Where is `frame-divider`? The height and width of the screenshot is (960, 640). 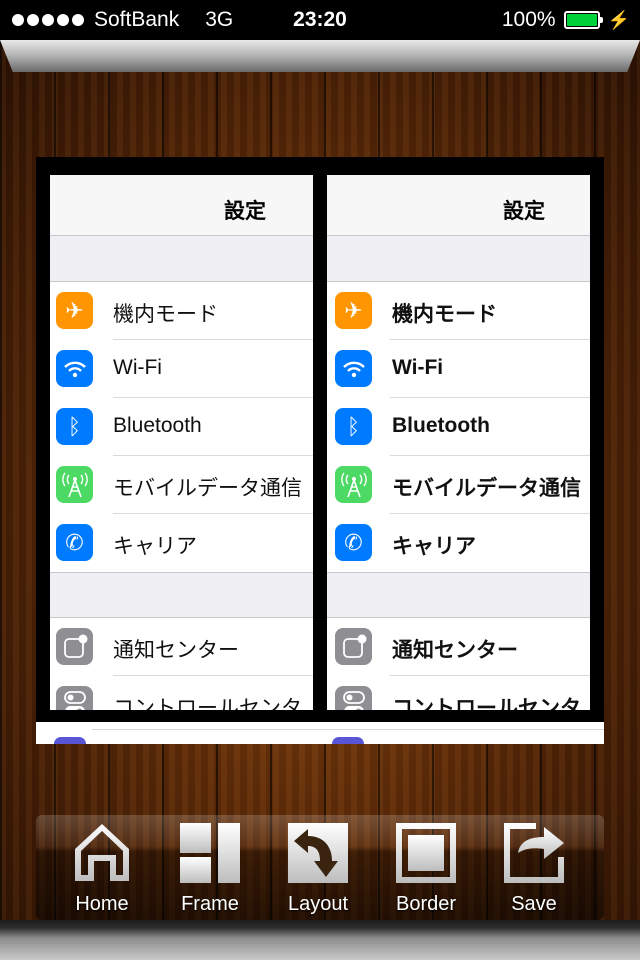 frame-divider is located at coordinates (320, 442).